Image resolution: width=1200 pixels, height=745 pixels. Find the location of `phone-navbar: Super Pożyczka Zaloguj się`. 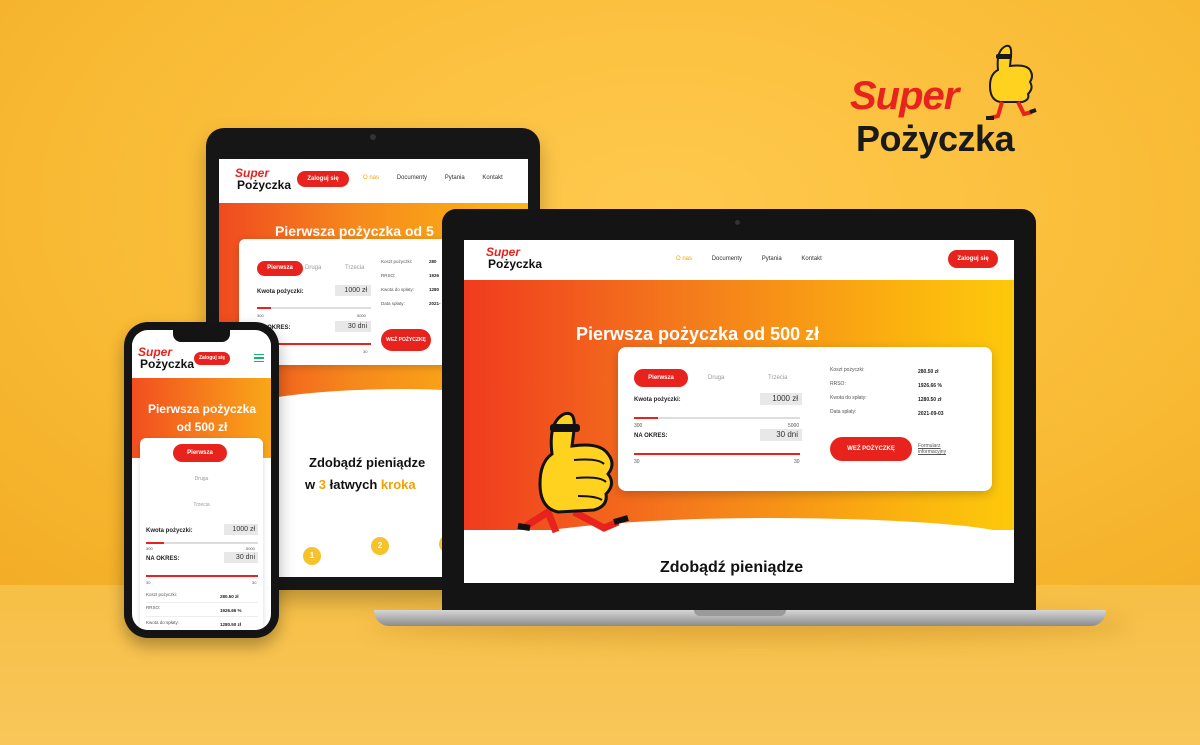

phone-navbar: Super Pożyczka Zaloguj się is located at coordinates (201, 359).